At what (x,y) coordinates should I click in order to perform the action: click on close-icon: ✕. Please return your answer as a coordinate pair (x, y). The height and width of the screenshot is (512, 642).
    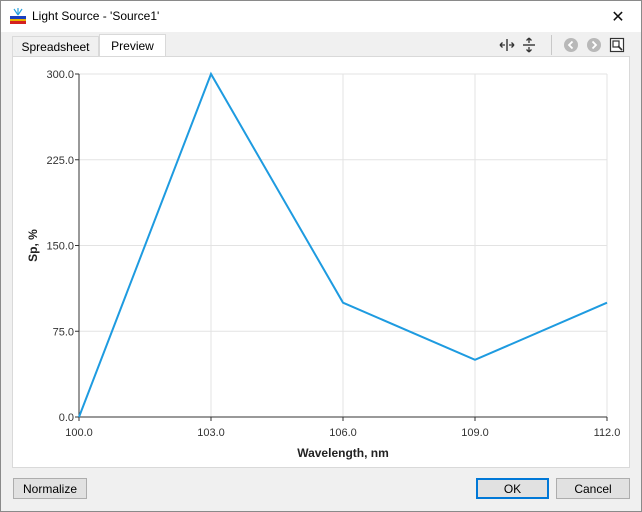
    Looking at the image, I should click on (618, 17).